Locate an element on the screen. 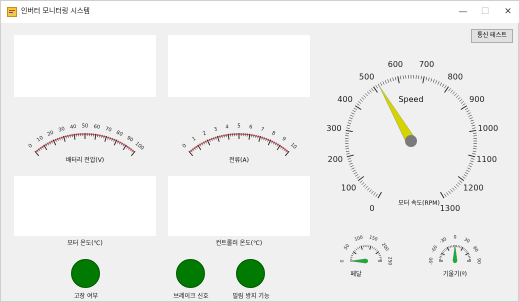 The width and height of the screenshot is (519, 302). current-label: 전류(A) is located at coordinates (239, 160).